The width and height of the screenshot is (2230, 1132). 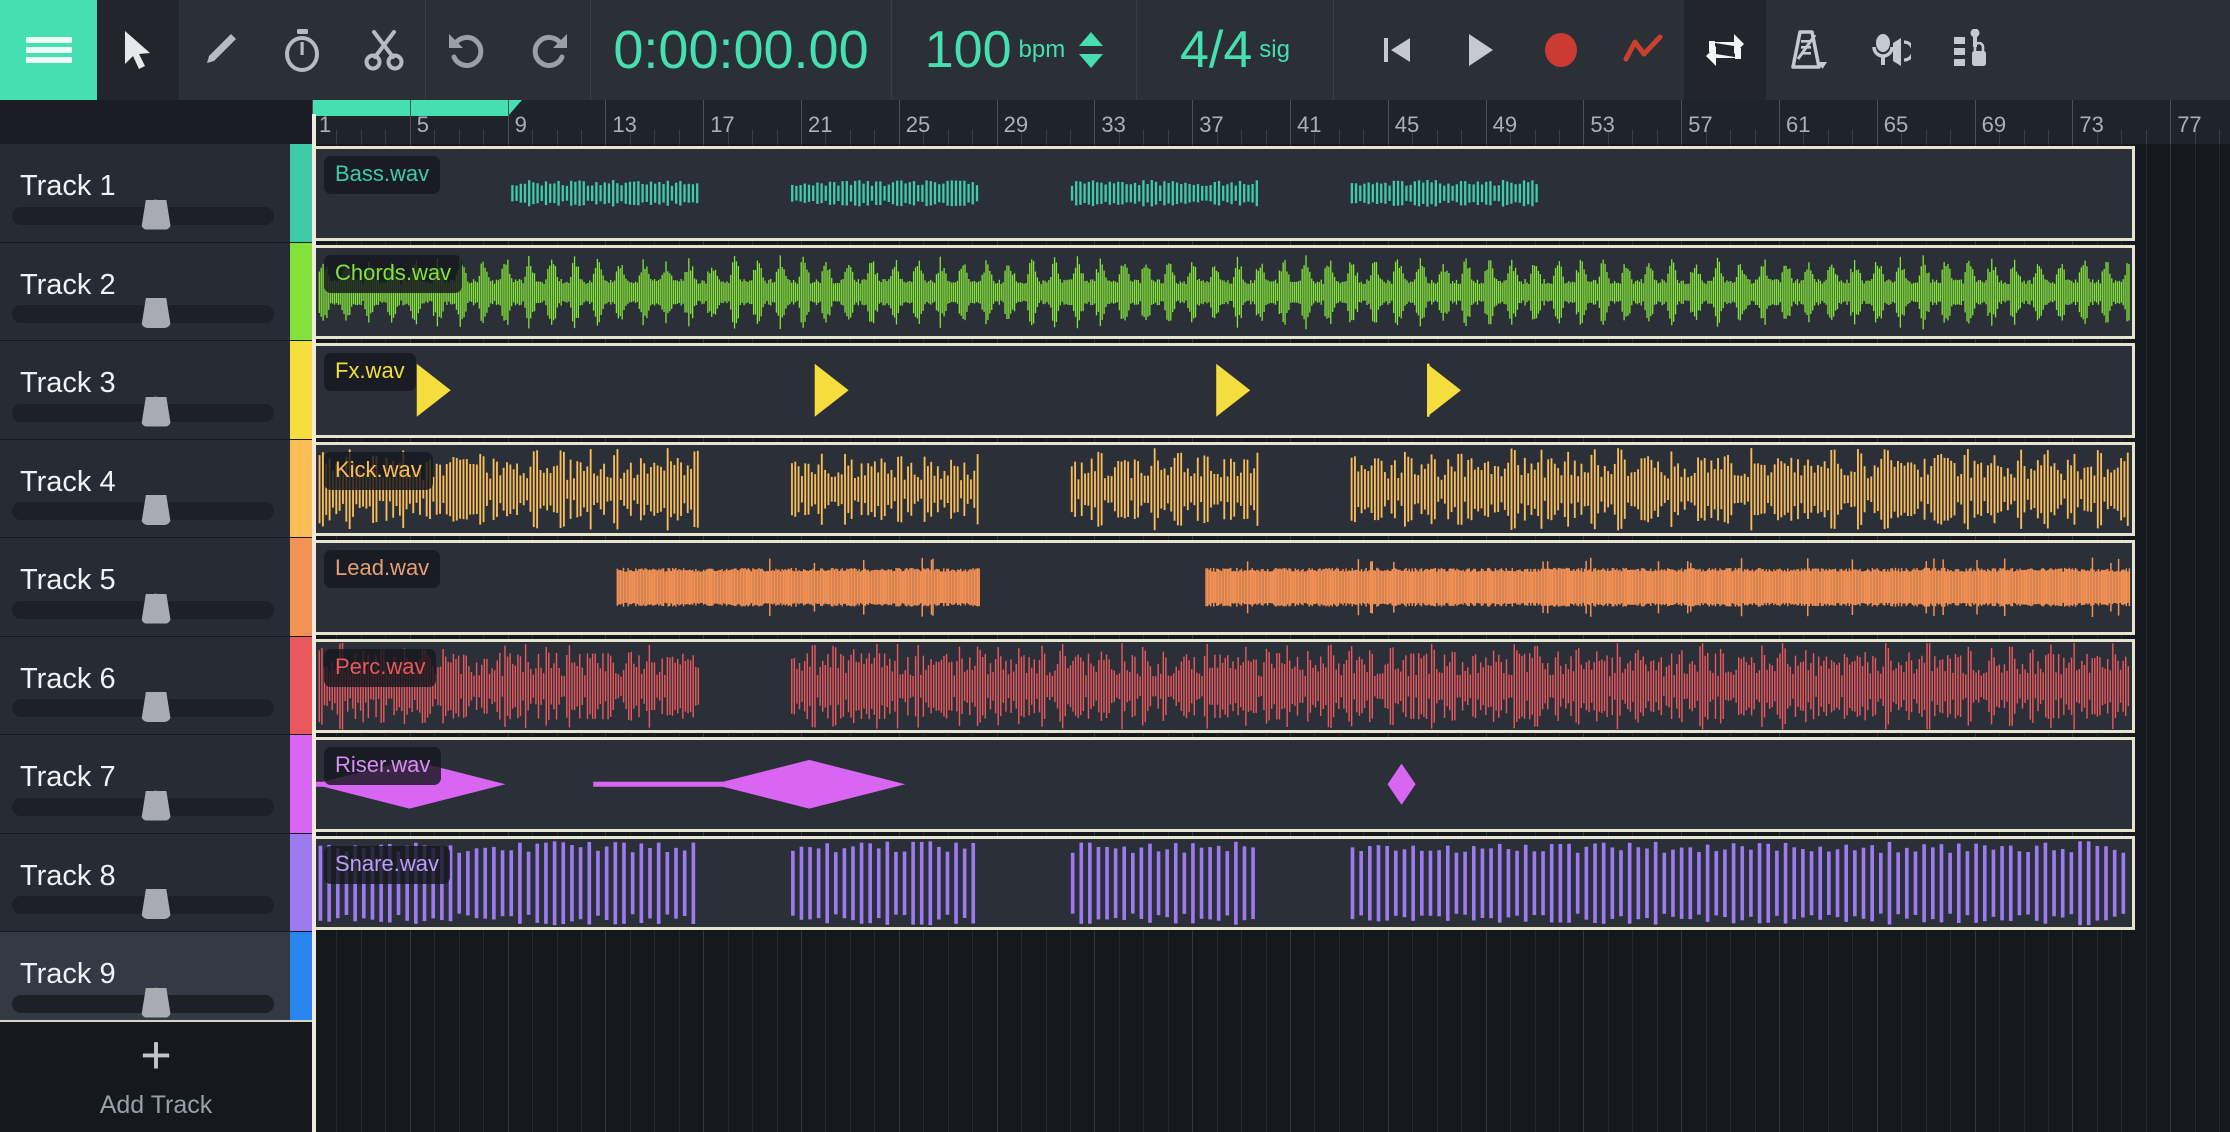 What do you see at coordinates (1807, 50) in the screenshot?
I see `metronome-button` at bounding box center [1807, 50].